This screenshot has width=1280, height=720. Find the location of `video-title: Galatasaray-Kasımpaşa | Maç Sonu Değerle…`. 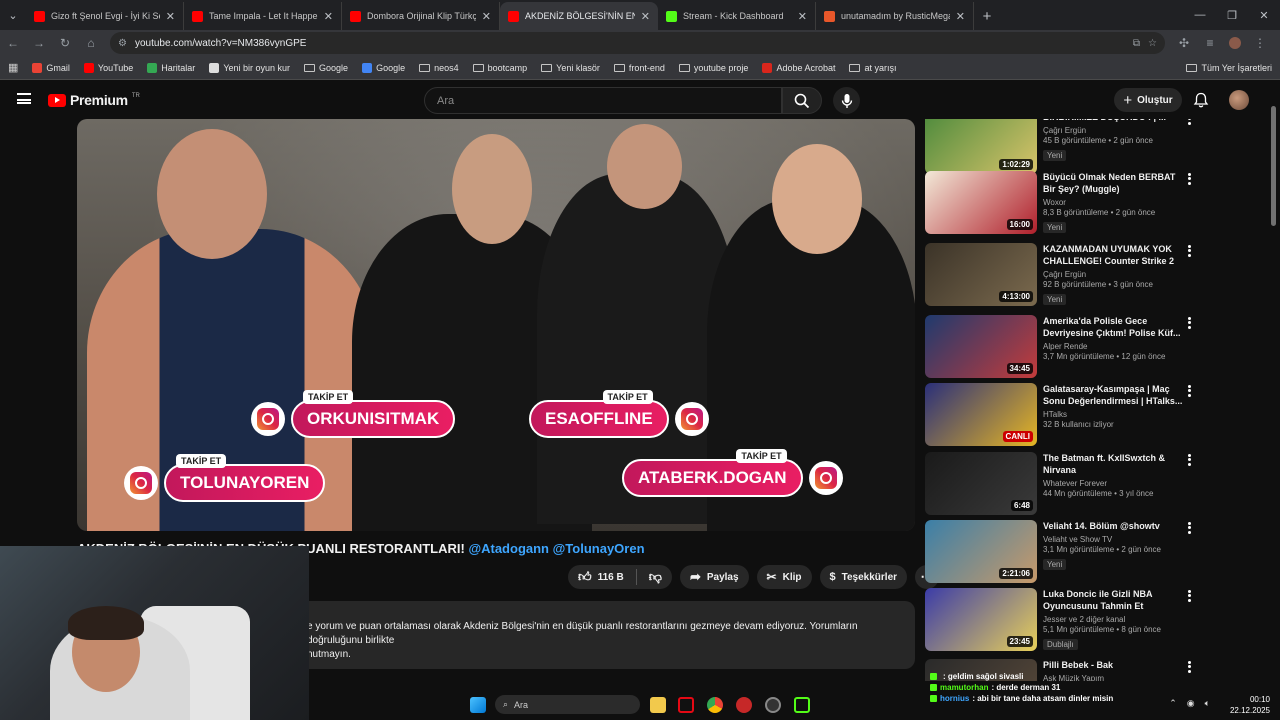

video-title: Galatasaray-Kasımpaşa | Maç Sonu Değerle… is located at coordinates (1113, 395).